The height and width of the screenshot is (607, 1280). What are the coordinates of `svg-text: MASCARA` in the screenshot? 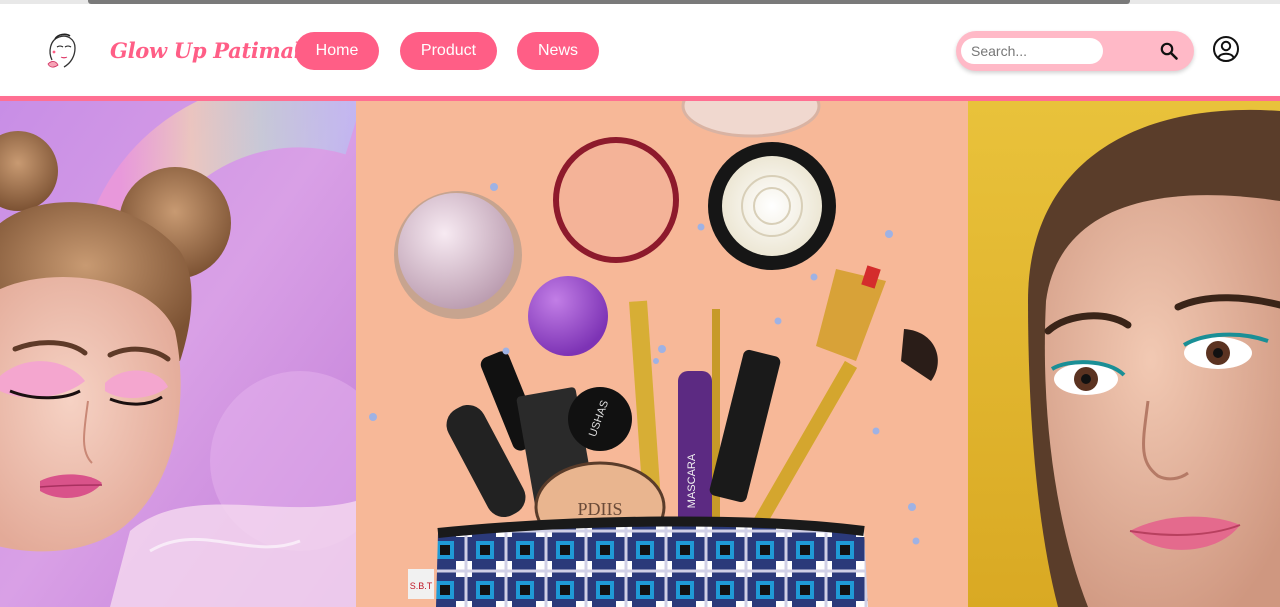 It's located at (692, 480).